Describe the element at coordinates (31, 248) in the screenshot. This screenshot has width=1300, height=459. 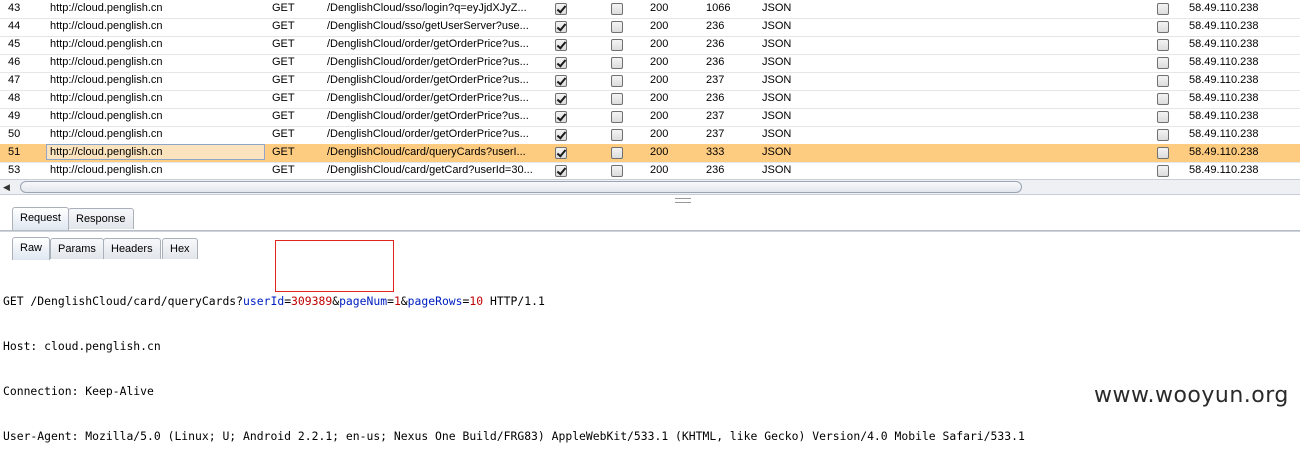
I see `tab-raw: Raw` at that location.